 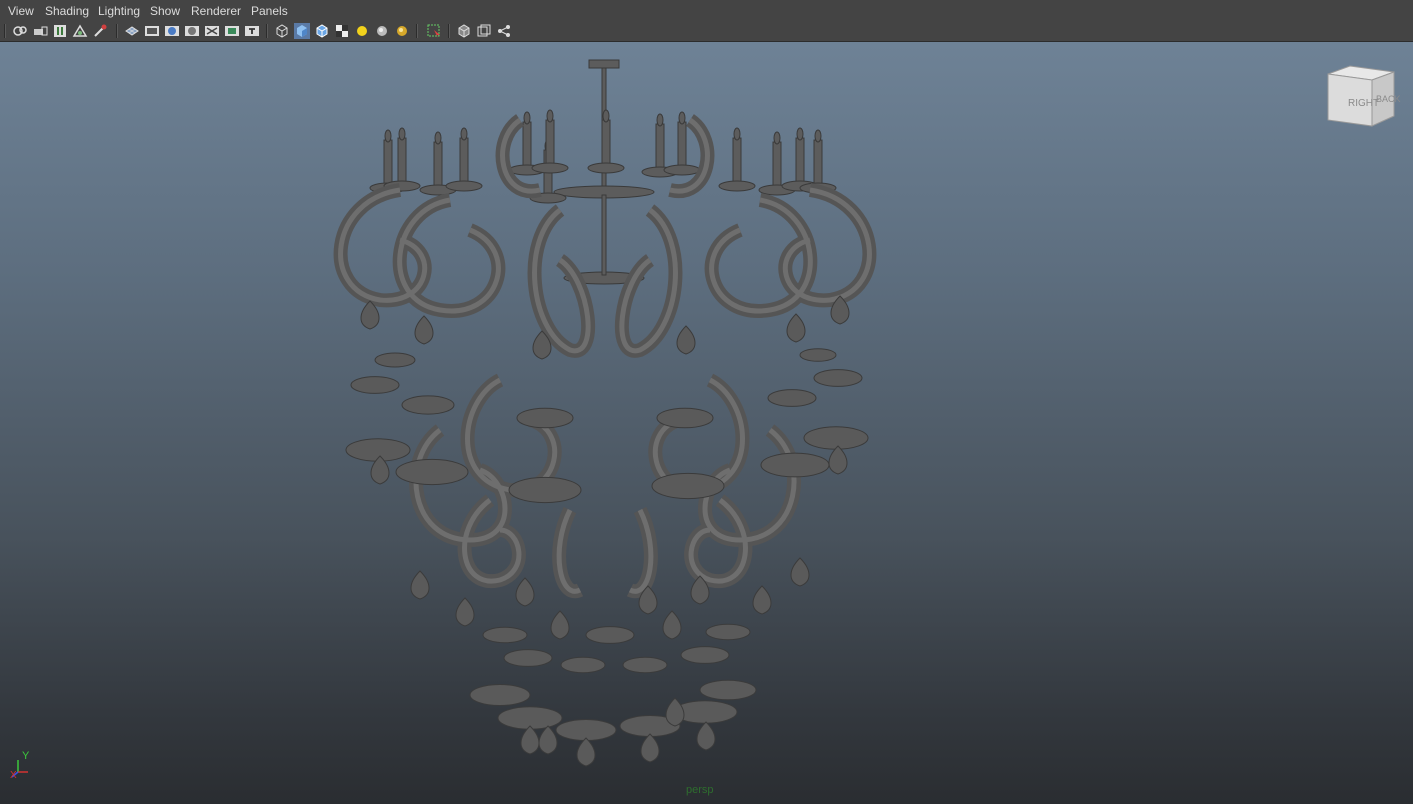 What do you see at coordinates (232, 31) in the screenshot?
I see `safe-action-icon` at bounding box center [232, 31].